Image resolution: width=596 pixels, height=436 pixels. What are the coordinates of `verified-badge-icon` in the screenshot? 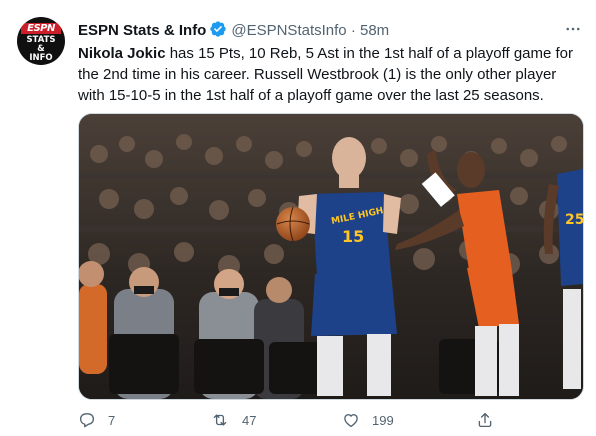 It's located at (218, 32).